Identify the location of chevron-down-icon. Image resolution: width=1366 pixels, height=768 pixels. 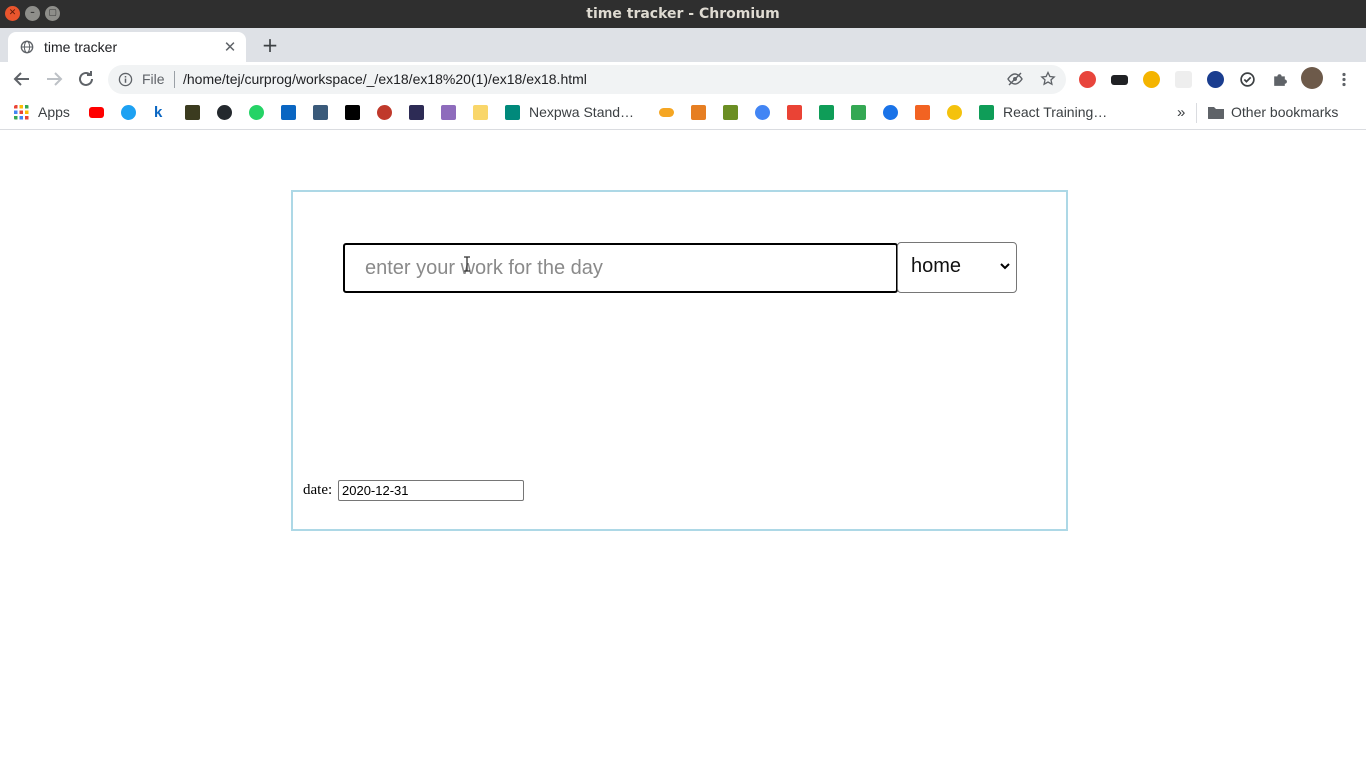
(1005, 266).